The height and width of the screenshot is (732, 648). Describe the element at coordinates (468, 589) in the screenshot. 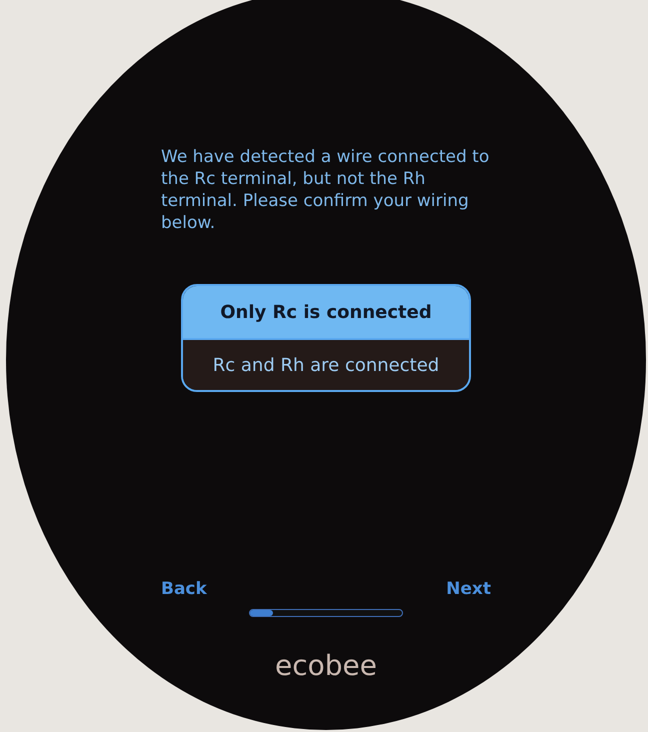

I see `next-button: Next` at that location.